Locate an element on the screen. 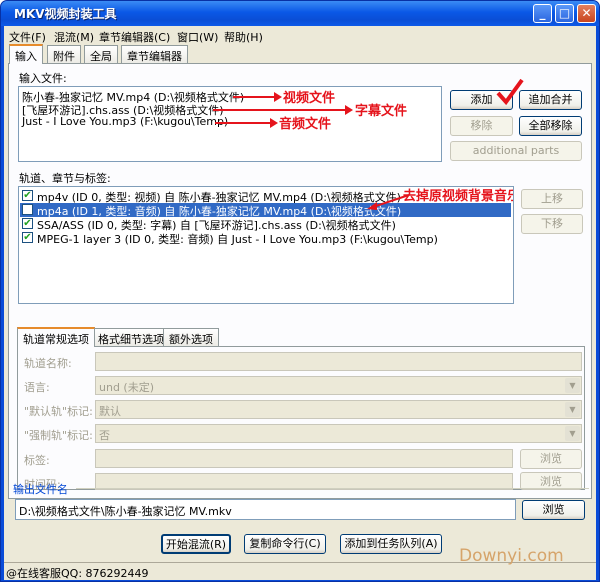 The image size is (600, 582). tab-chapter-editor: 章节编辑器 is located at coordinates (154, 54).